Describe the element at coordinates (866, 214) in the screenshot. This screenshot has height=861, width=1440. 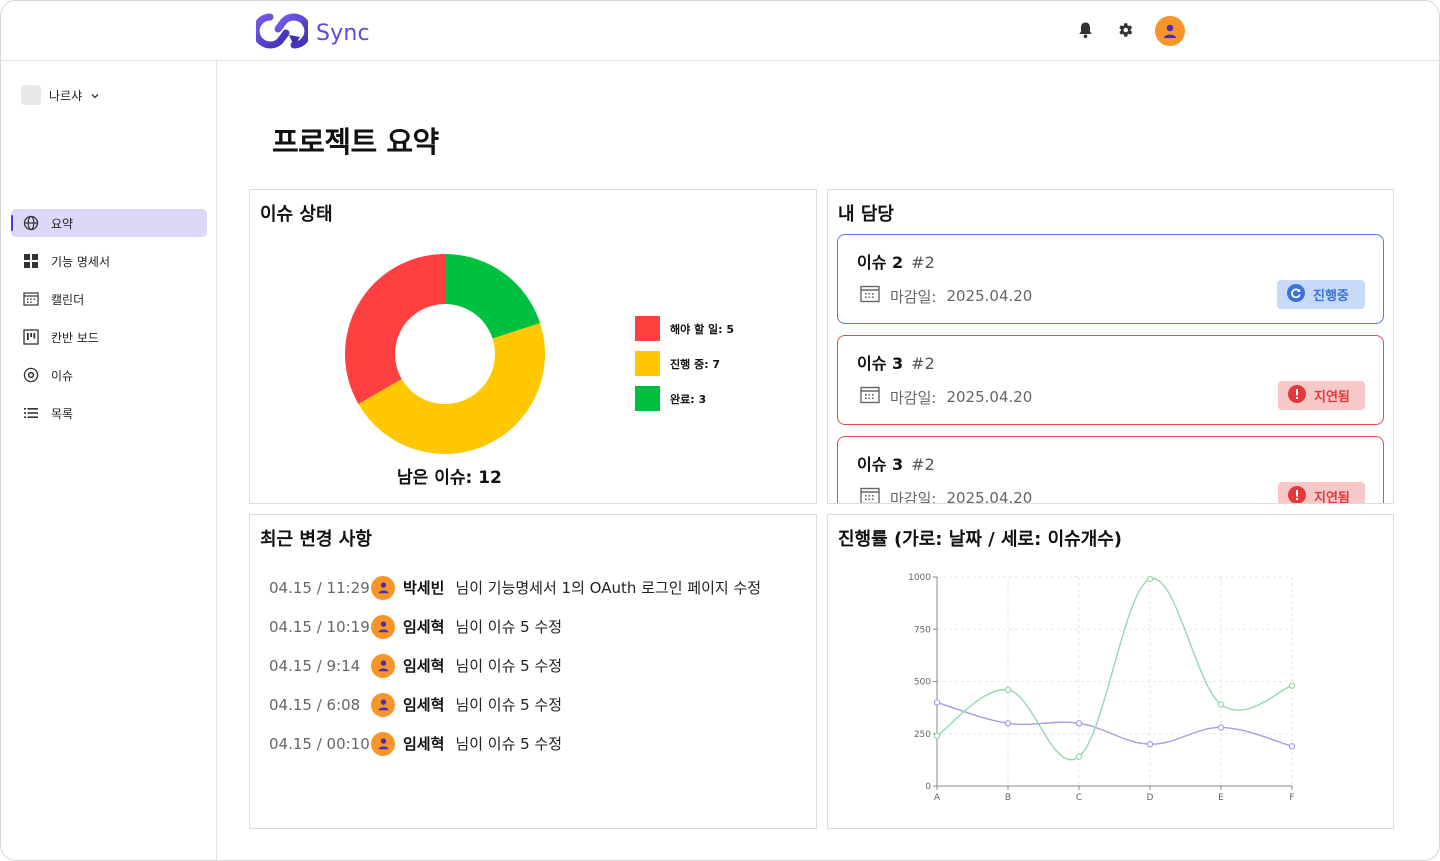
I see `my-tasks-title: 내 담당` at that location.